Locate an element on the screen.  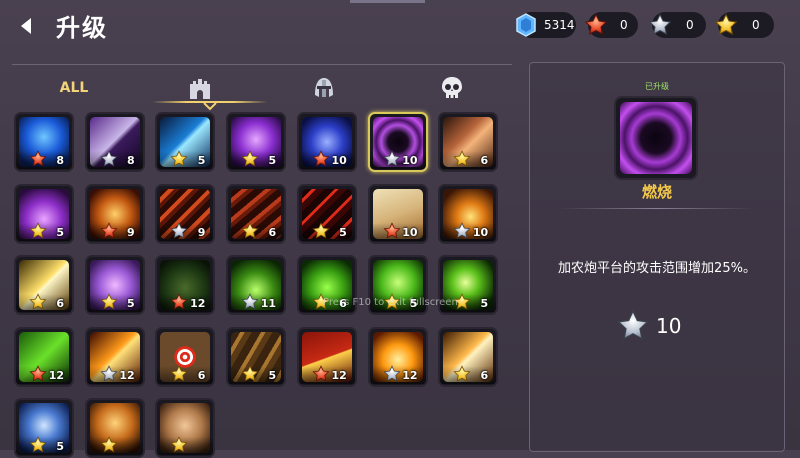
selected-skill-icon is located at coordinates (656, 138).